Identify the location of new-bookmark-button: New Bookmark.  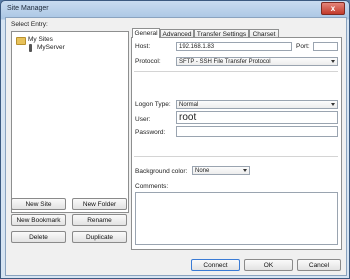
(38, 220).